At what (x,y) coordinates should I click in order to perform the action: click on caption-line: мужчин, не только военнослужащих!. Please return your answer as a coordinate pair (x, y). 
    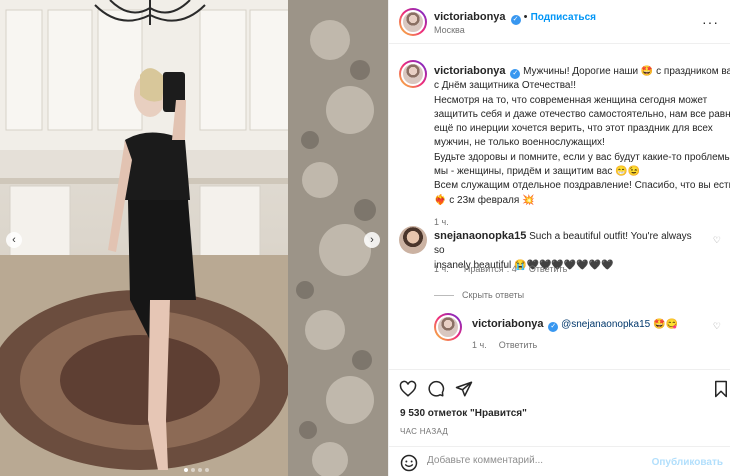
    Looking at the image, I should click on (519, 143).